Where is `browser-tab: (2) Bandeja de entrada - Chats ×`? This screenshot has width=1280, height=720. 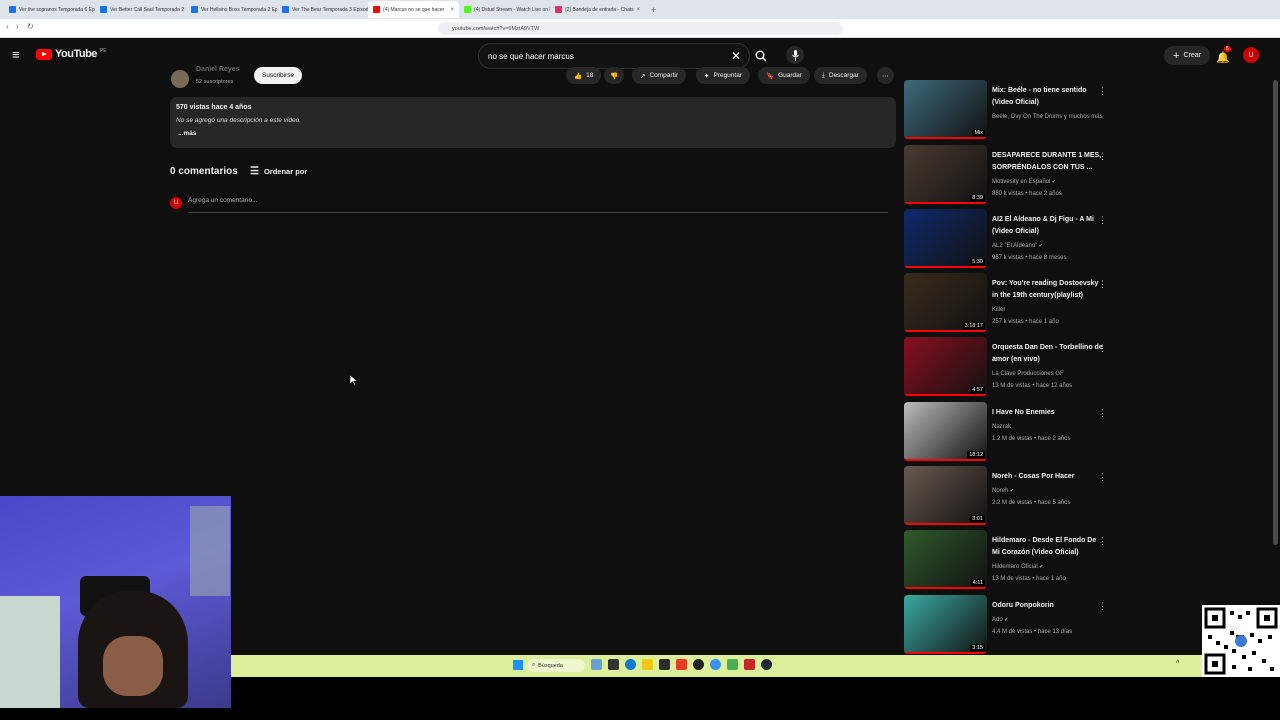
browser-tab: (2) Bandeja de entrada - Chats × is located at coordinates (595, 9).